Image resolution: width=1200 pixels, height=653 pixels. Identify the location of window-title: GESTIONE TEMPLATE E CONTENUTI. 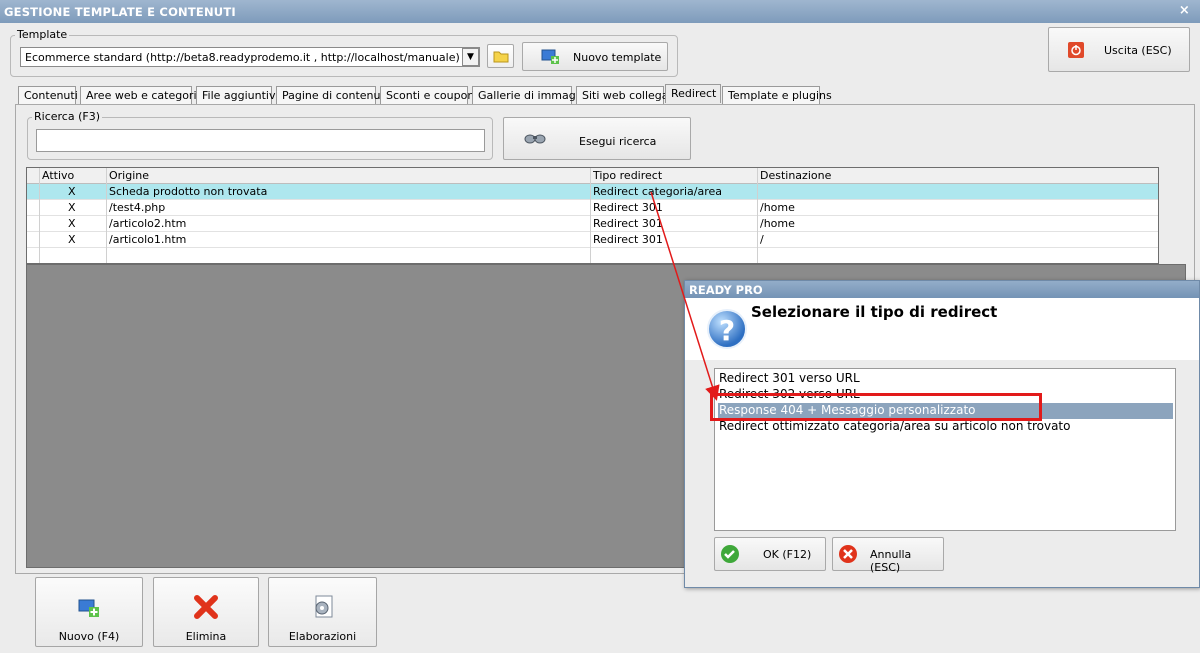
(120, 12).